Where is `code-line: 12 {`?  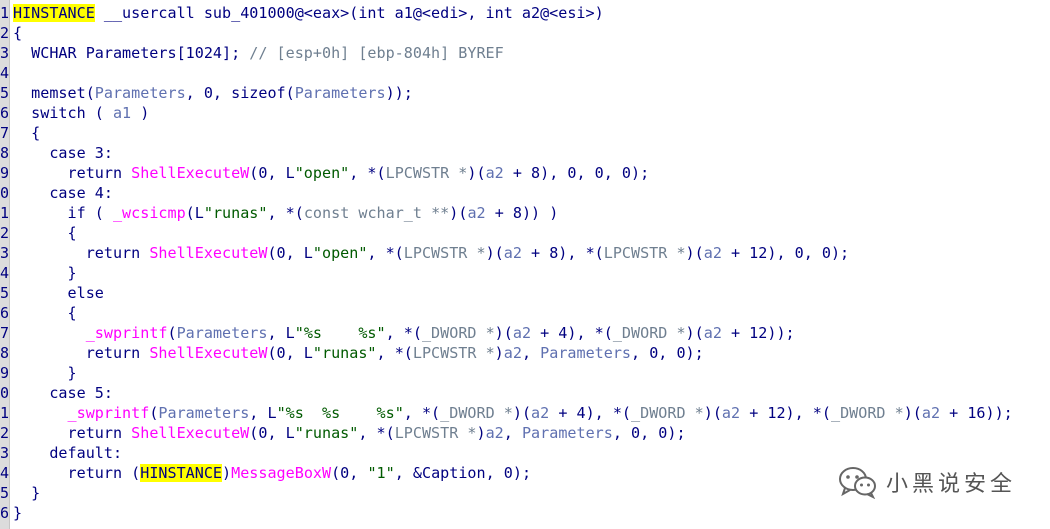 code-line: 12 { is located at coordinates (525, 233).